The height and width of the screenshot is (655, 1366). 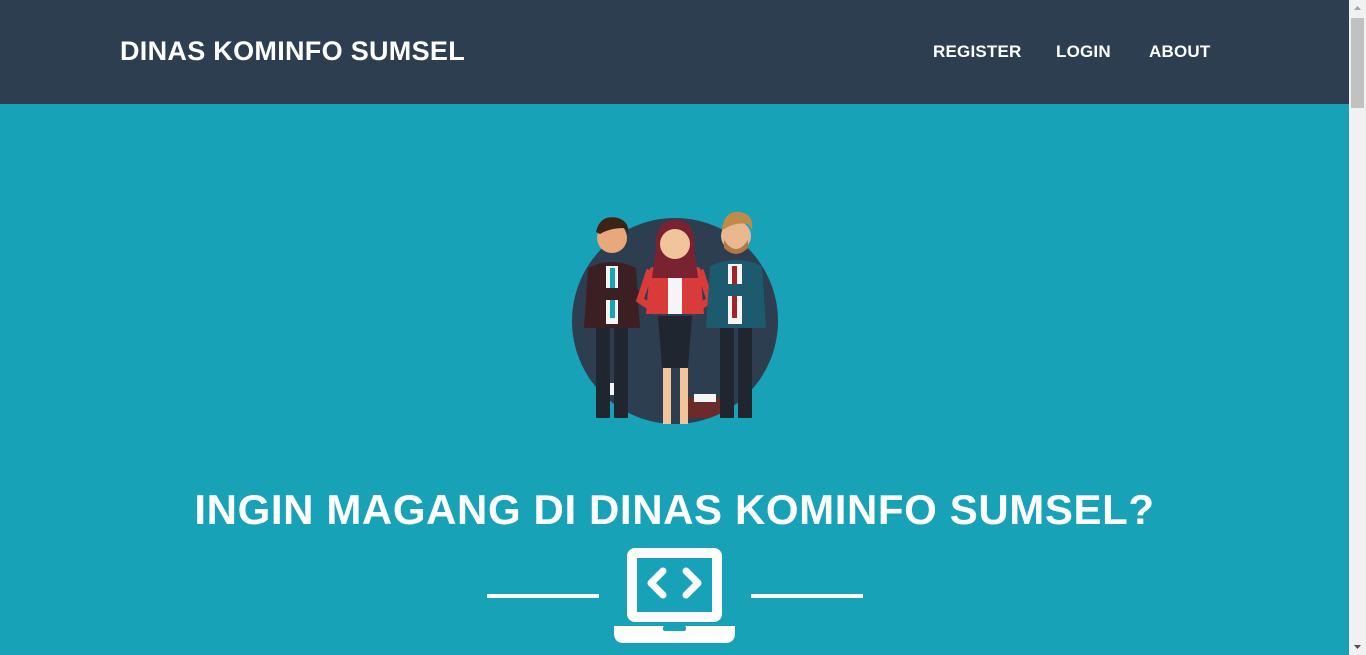 What do you see at coordinates (674, 595) in the screenshot?
I see `laptop-code-icon` at bounding box center [674, 595].